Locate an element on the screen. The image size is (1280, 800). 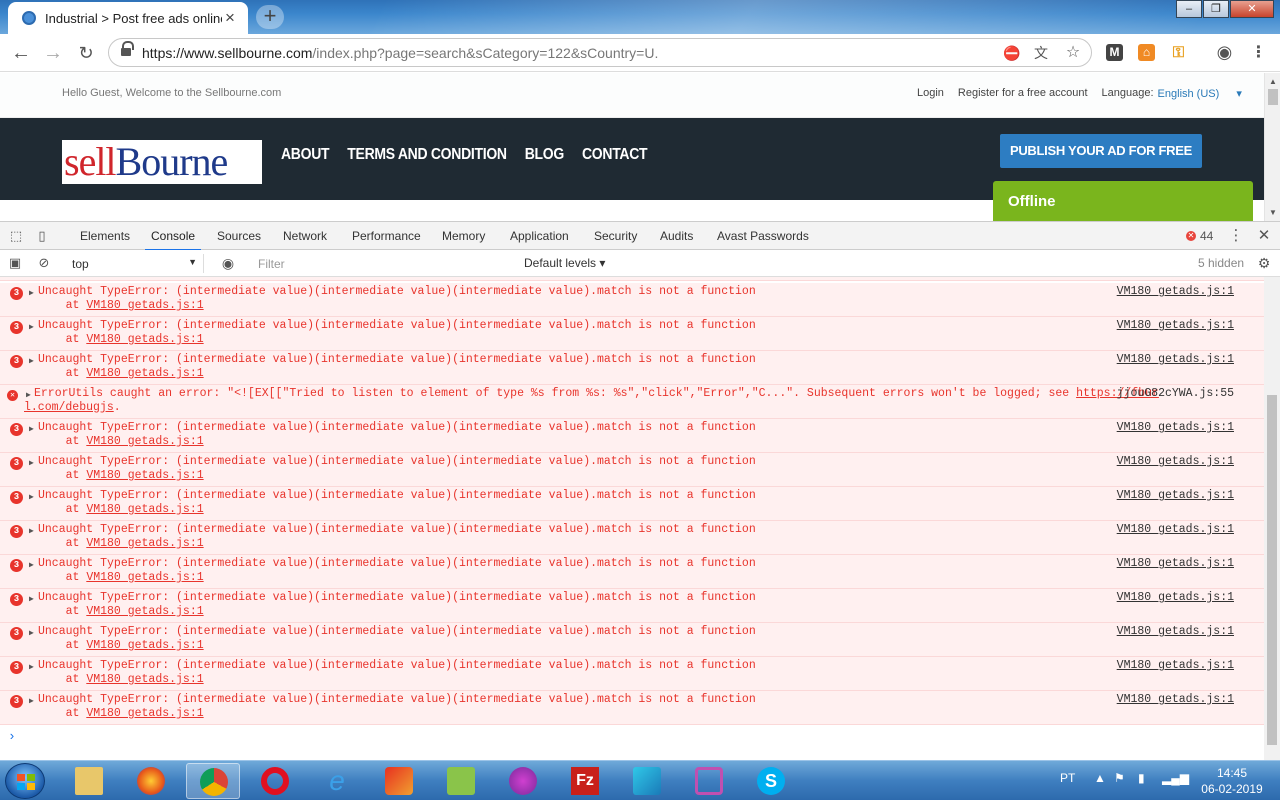
publish-ad-button: PUBLISH YOUR AD FOR FREE is located at coordinates (1101, 151).